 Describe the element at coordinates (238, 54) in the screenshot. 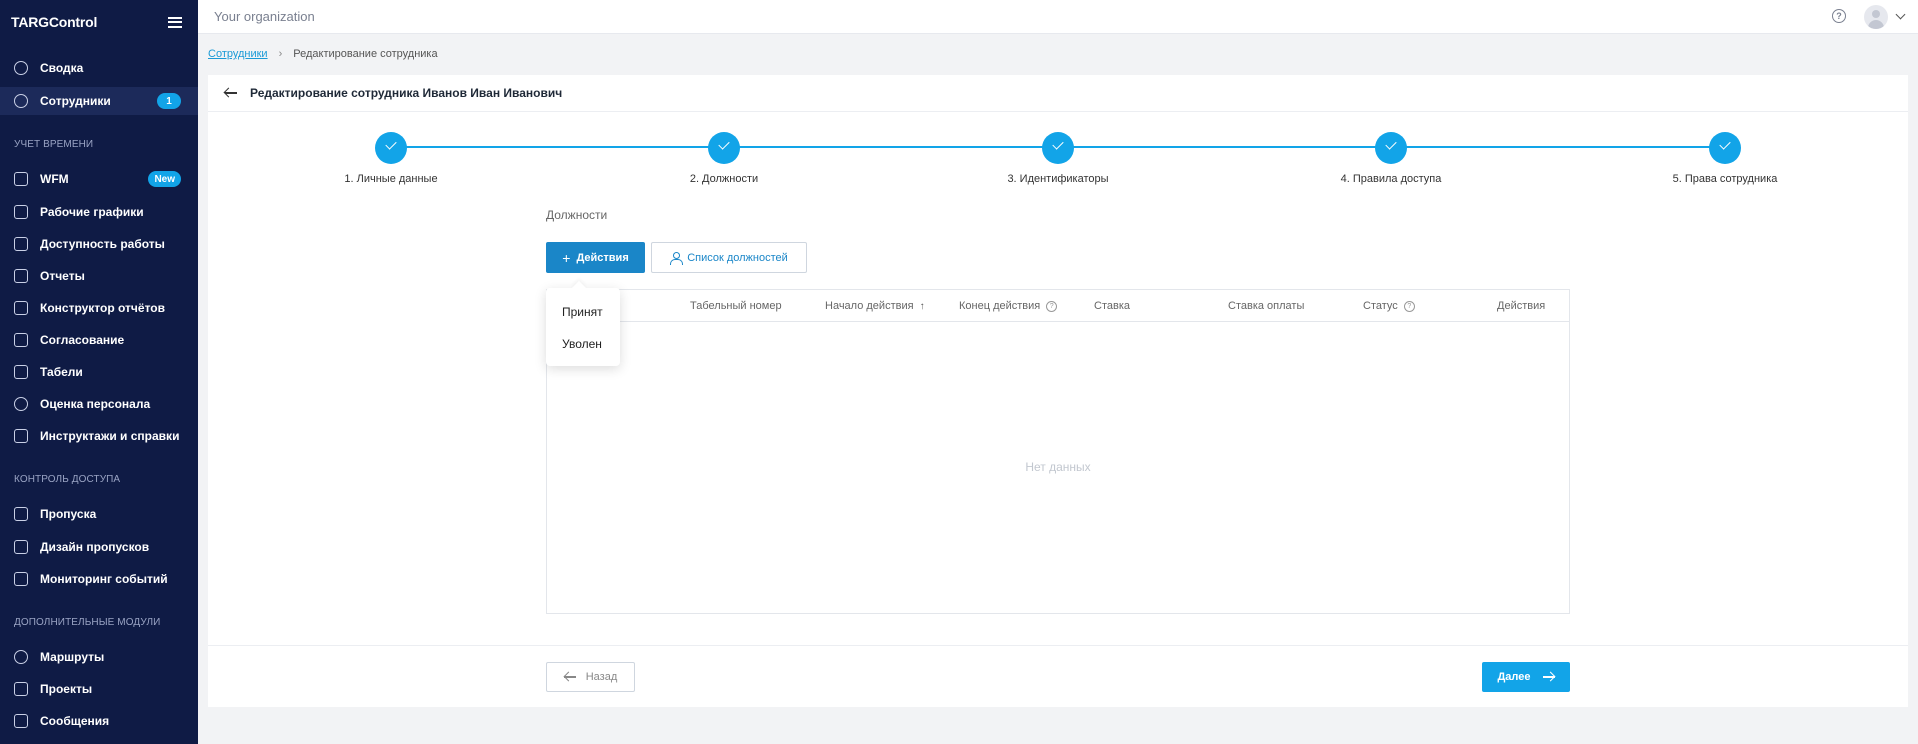

I see `breadcrumb-link-employees: Сотрудники` at that location.